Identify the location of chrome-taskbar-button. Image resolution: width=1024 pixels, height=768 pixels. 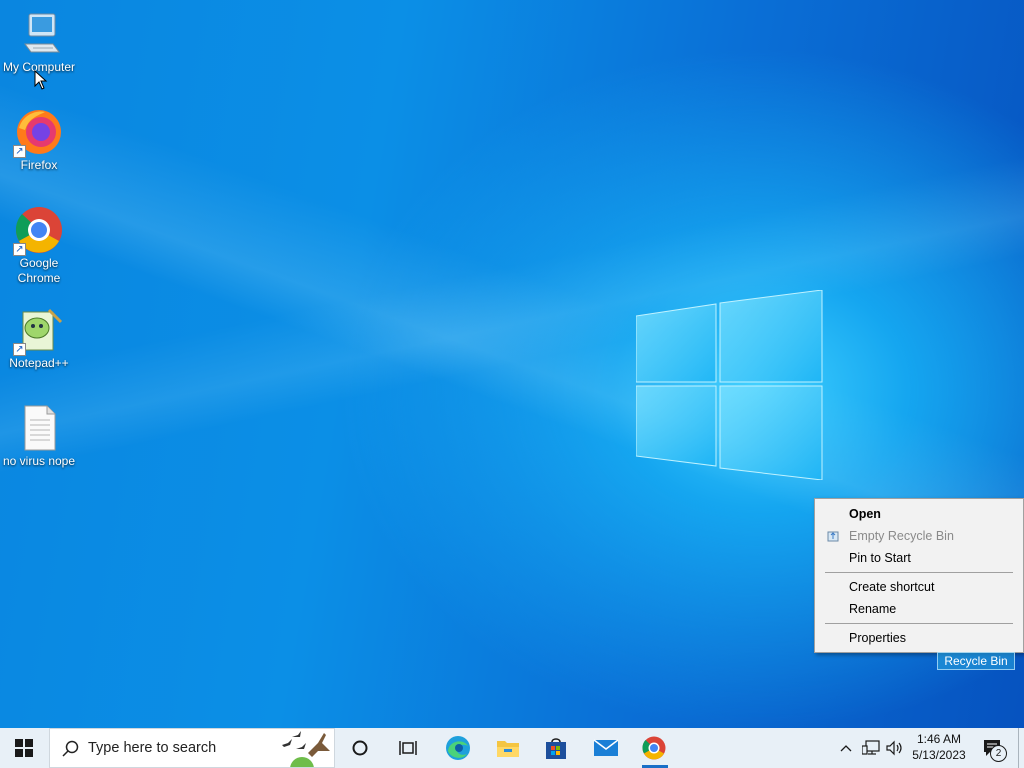
(654, 748).